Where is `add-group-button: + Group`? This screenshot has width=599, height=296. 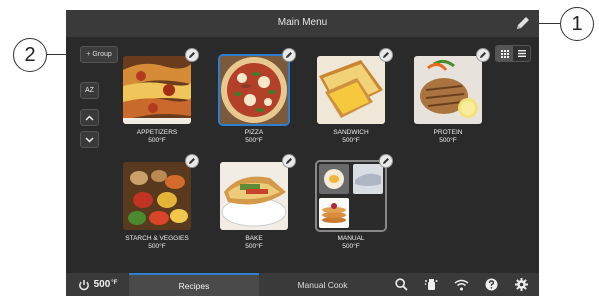 add-group-button: + Group is located at coordinates (99, 54).